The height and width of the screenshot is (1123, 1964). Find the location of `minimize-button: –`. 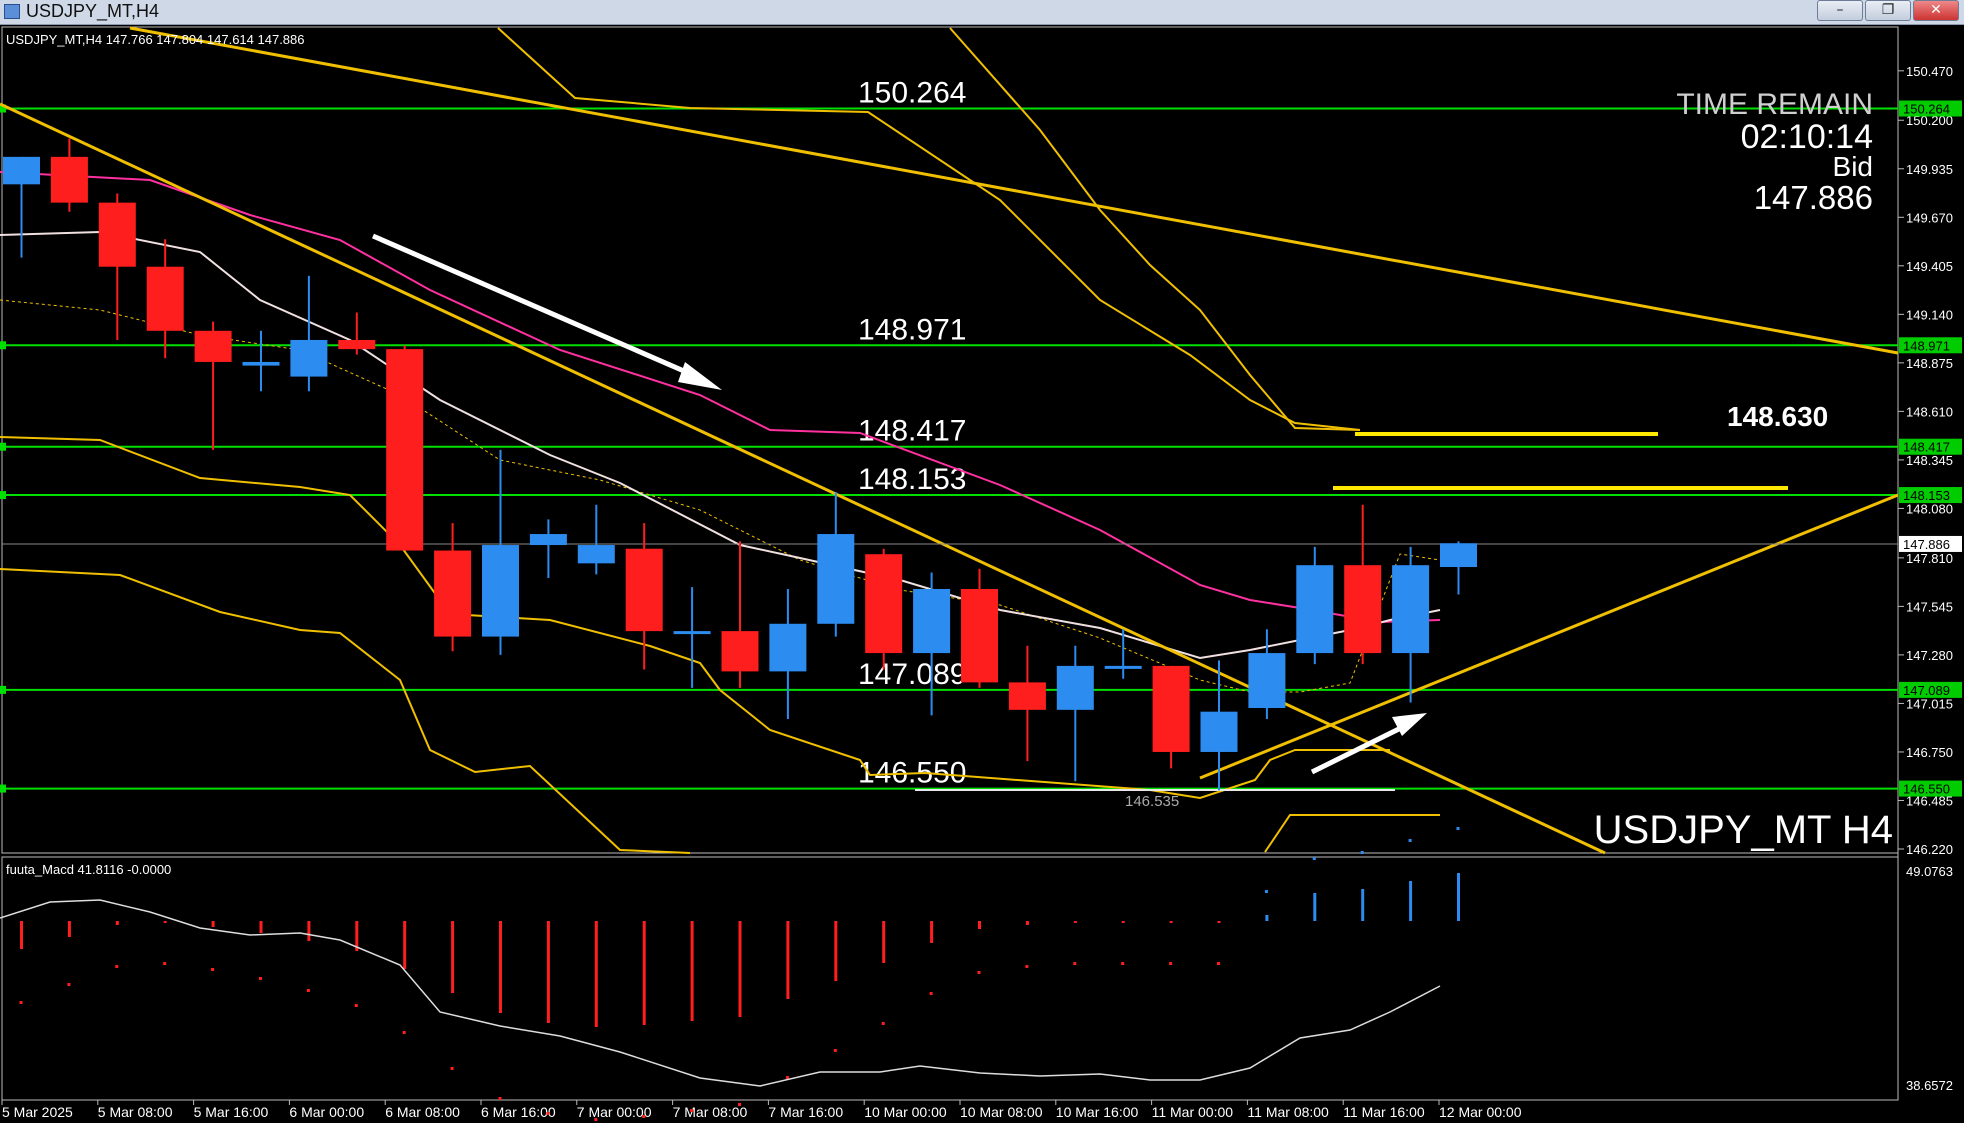

minimize-button: – is located at coordinates (1840, 10).